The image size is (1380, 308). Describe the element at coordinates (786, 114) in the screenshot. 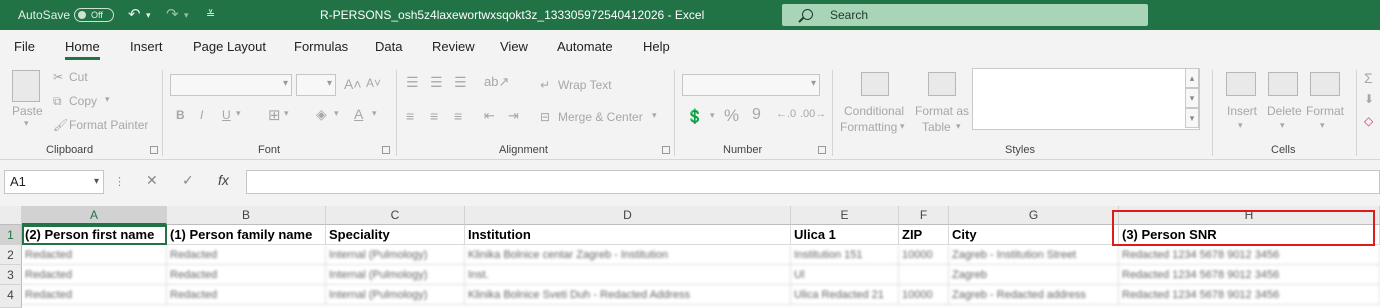

I see `increase-decimal-icon: ←.0` at that location.